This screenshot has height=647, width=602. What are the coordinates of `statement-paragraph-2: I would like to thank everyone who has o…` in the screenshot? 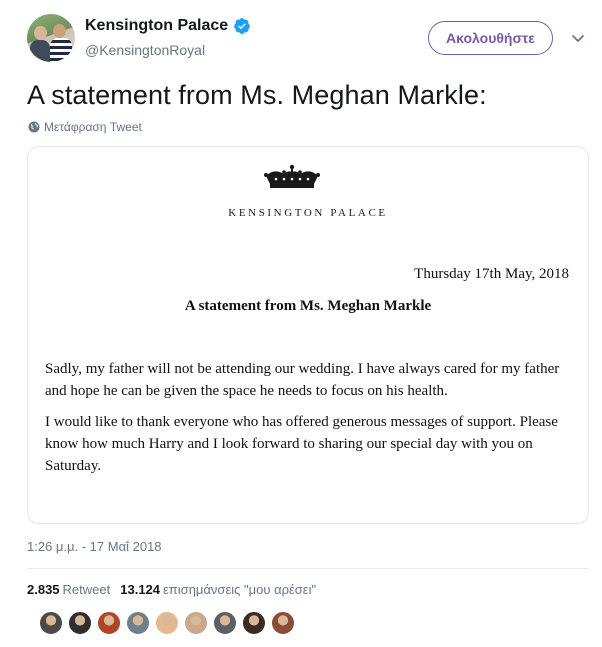 It's located at (301, 444).